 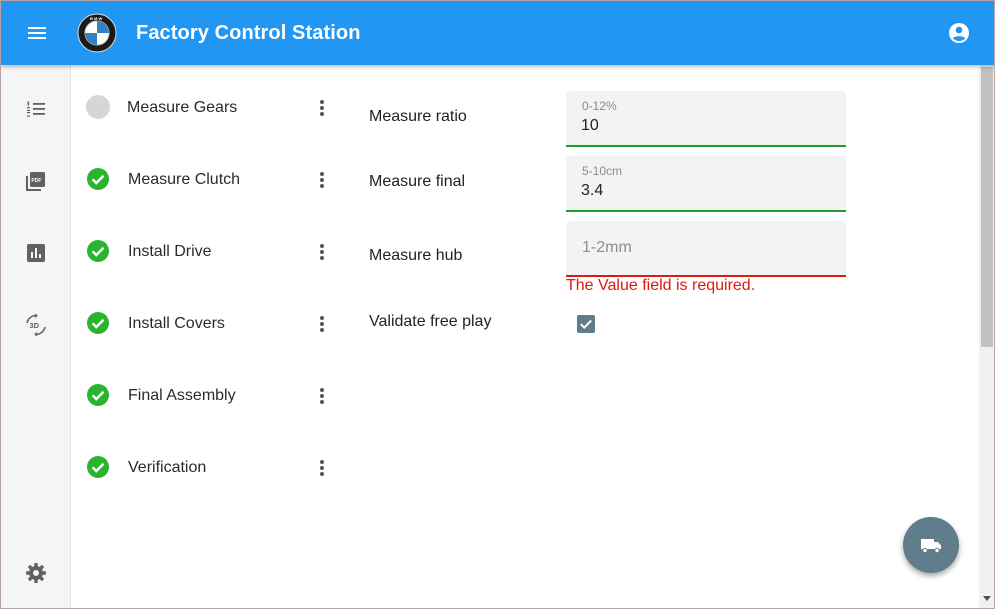 What do you see at coordinates (497, 33) in the screenshot?
I see `app-bar: B M W Factory Control Station` at bounding box center [497, 33].